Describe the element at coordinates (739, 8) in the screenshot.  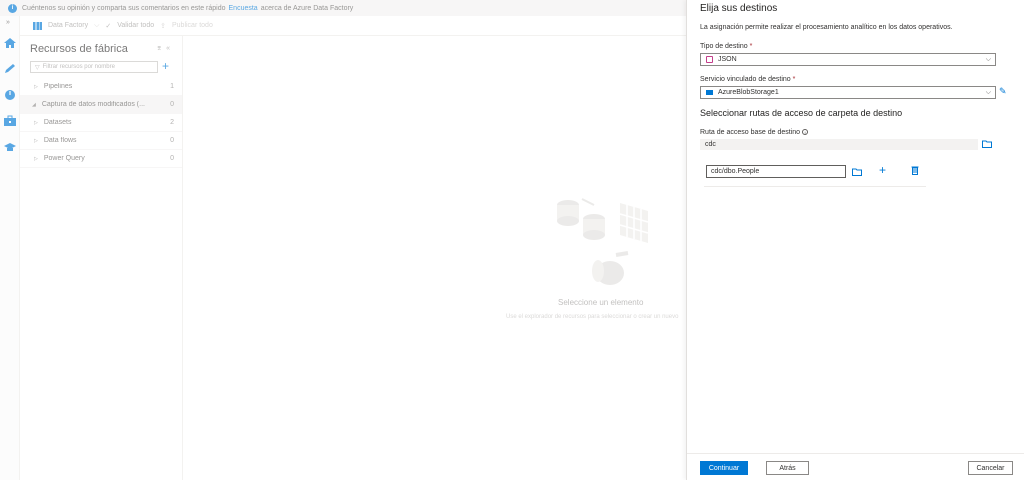
I see `panel-title: Elija sus destinos` at that location.